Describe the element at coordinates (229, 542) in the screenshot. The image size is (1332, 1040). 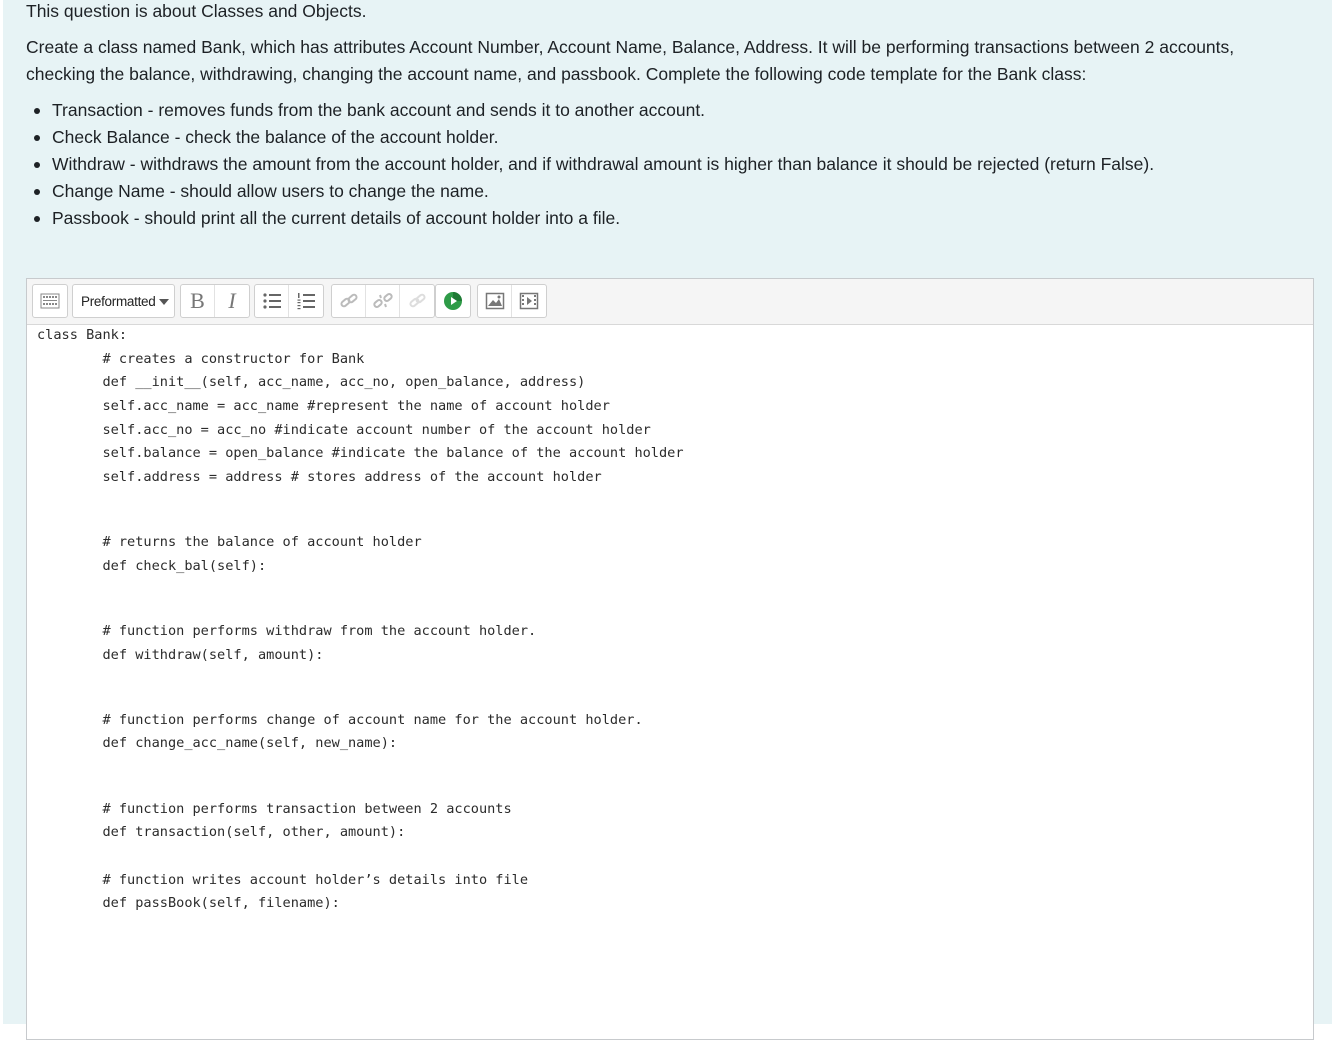
I see `code-line: # returns the balance of account holder` at that location.